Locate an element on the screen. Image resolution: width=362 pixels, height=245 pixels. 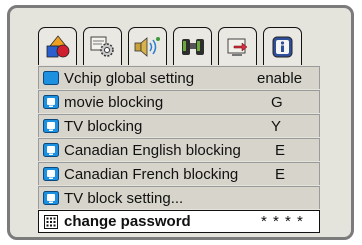
gear-icon is located at coordinates (102, 46).